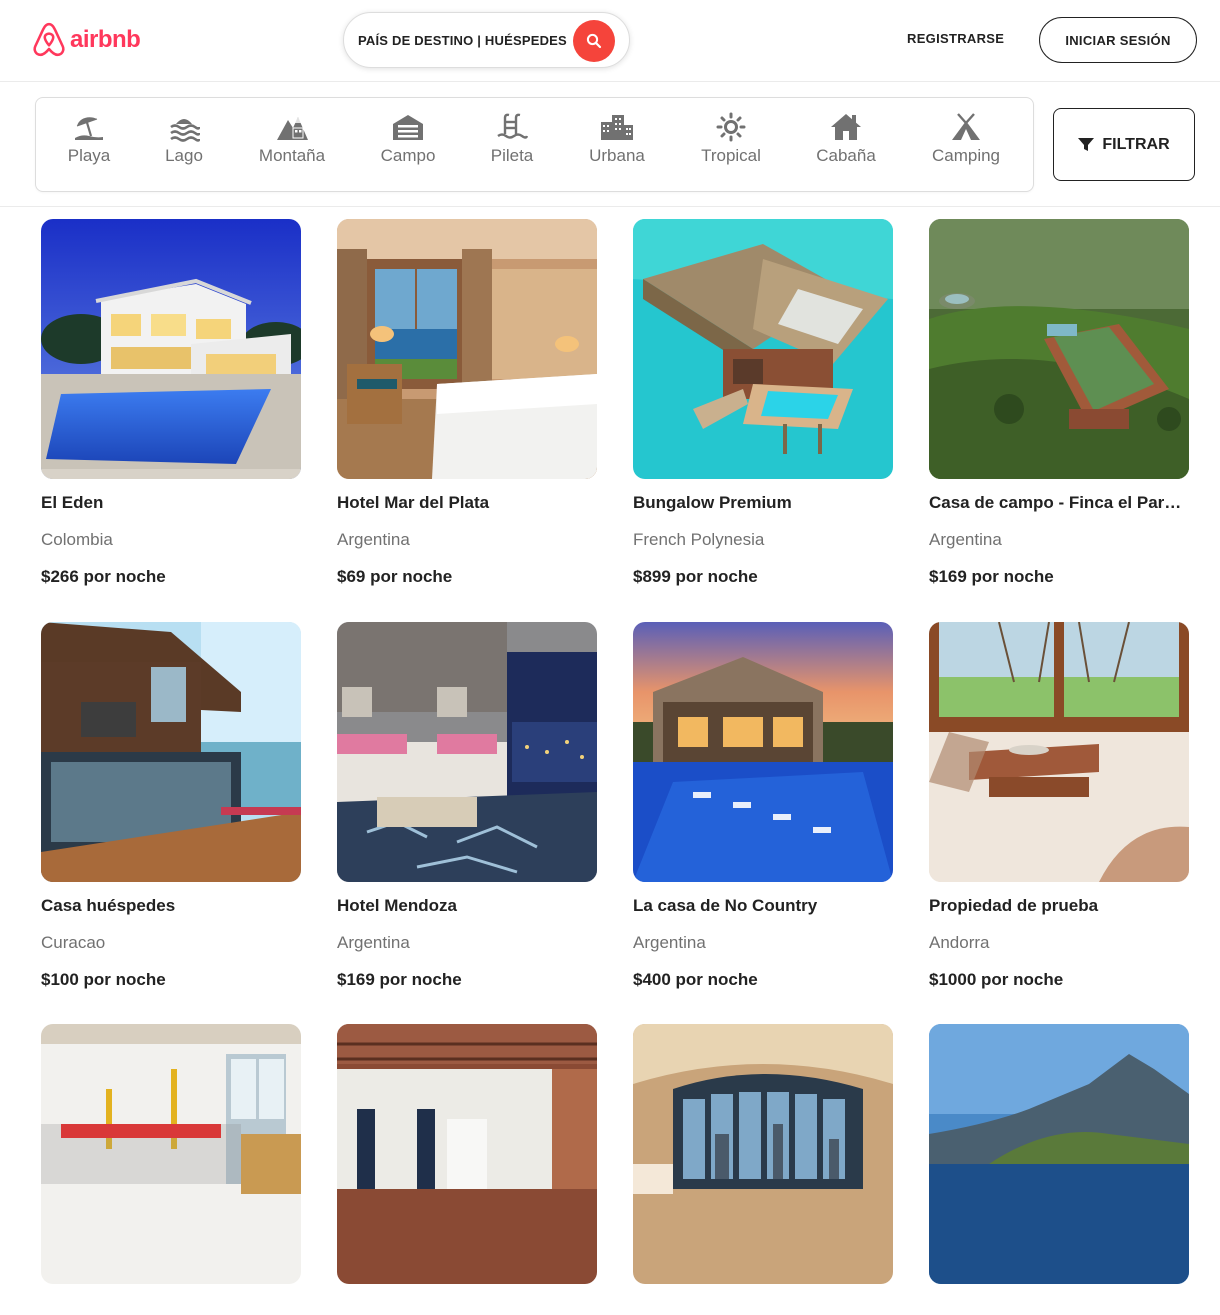  I want to click on category-label: Lago, so click(184, 155).